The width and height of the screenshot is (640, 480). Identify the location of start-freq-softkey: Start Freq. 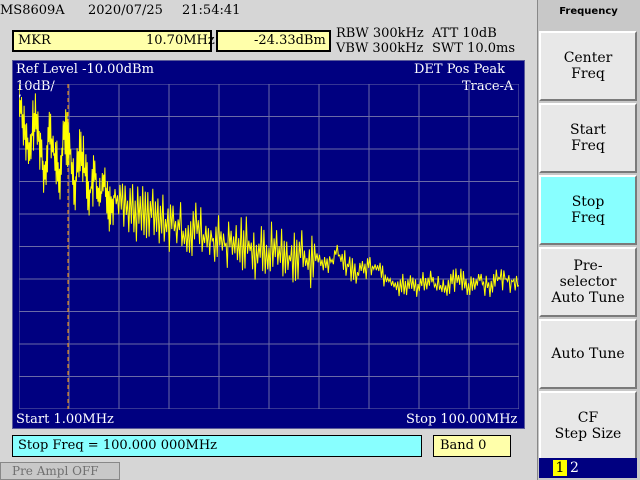
(588, 138).